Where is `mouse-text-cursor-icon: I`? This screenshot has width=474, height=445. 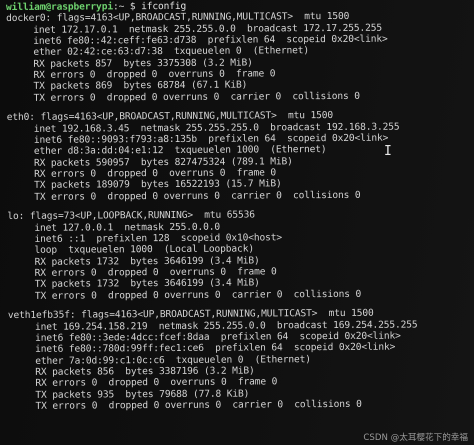 mouse-text-cursor-icon: I is located at coordinates (388, 151).